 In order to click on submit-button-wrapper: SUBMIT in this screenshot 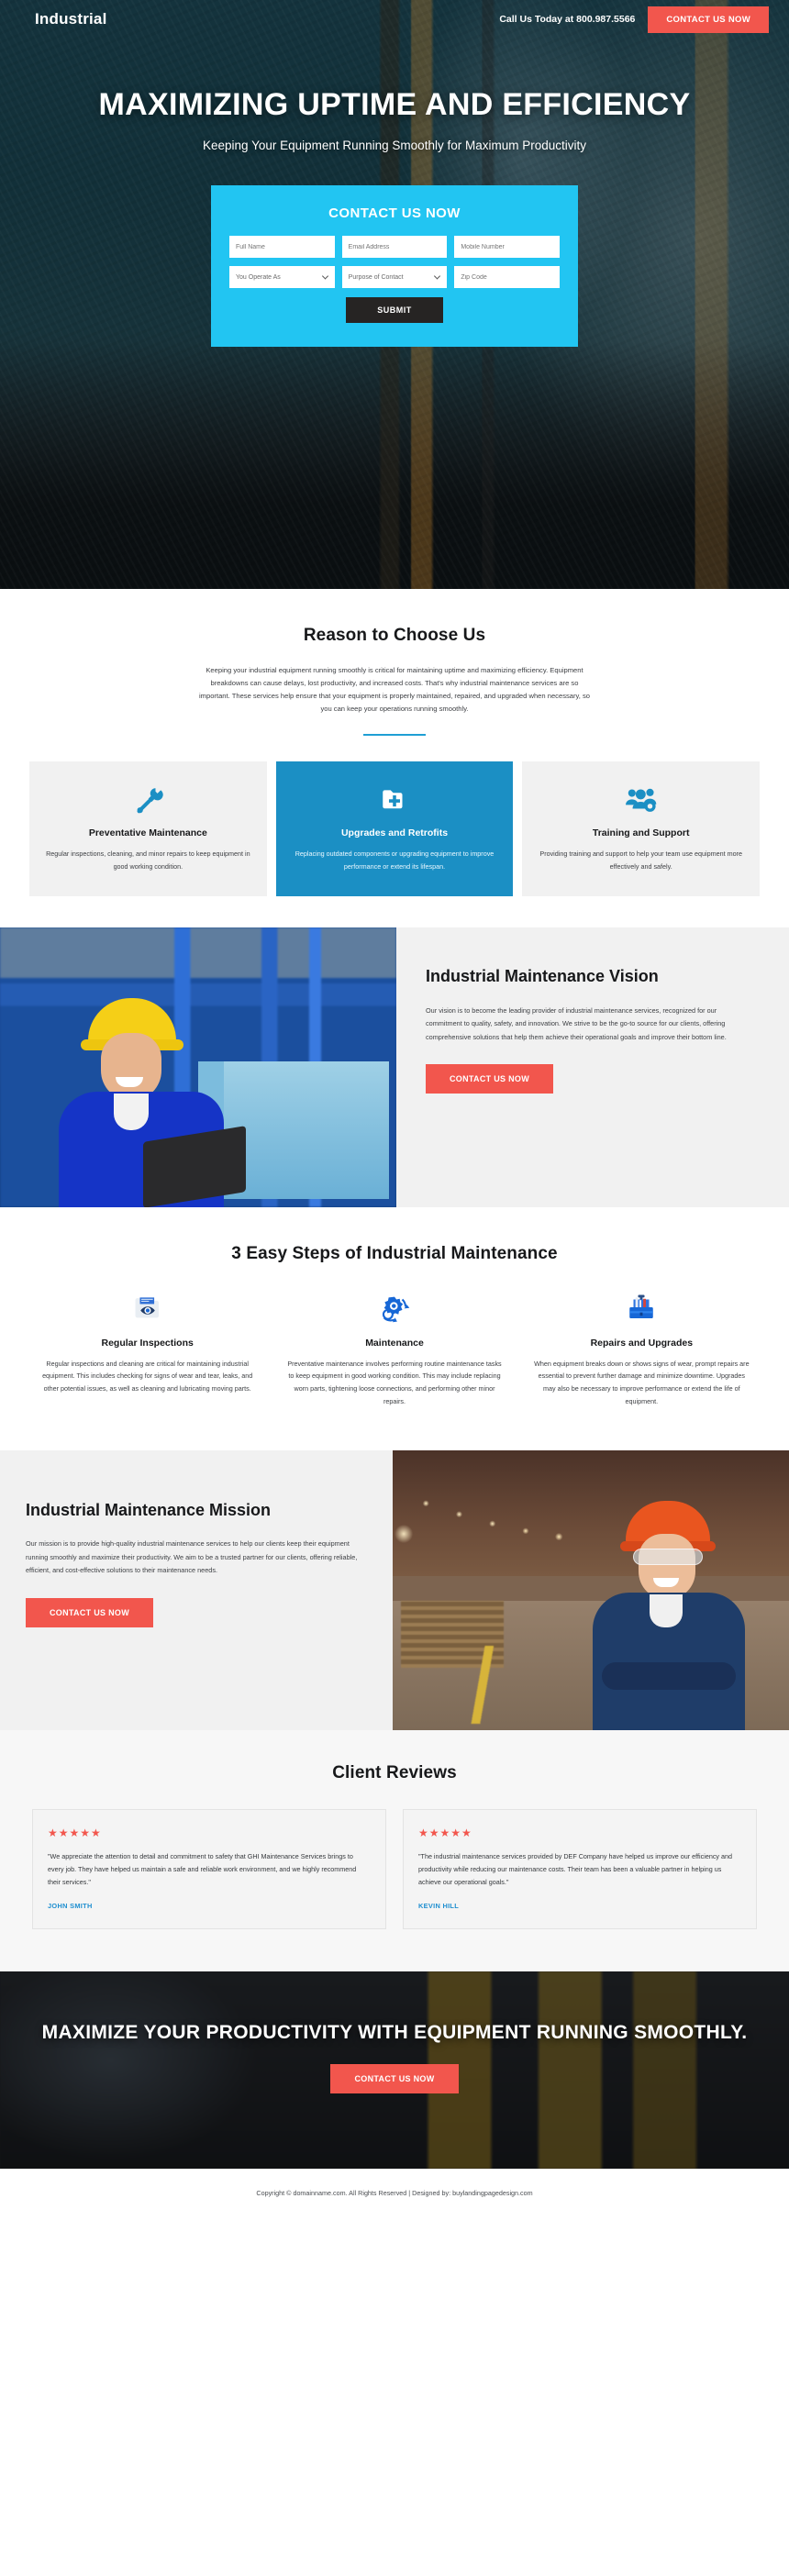, I will do `click(394, 310)`.